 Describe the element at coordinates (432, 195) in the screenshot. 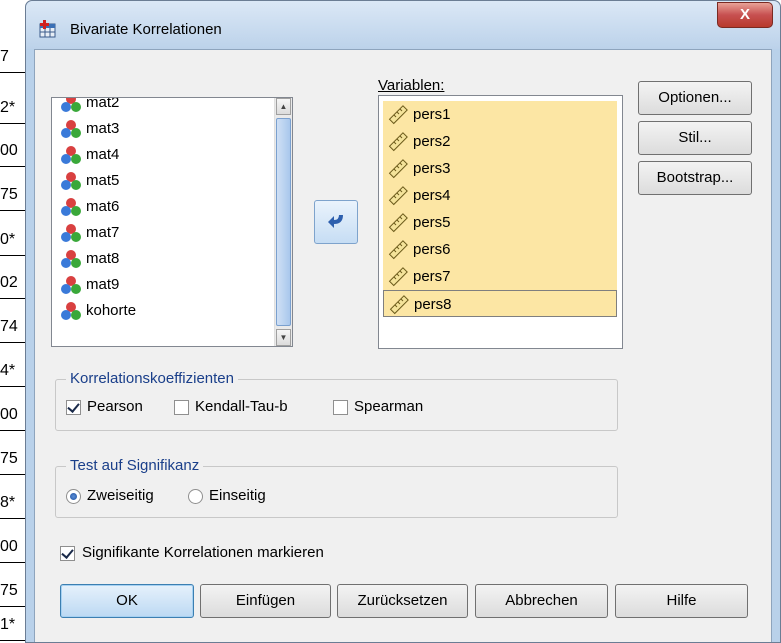

I see `variable-label: pers4` at that location.